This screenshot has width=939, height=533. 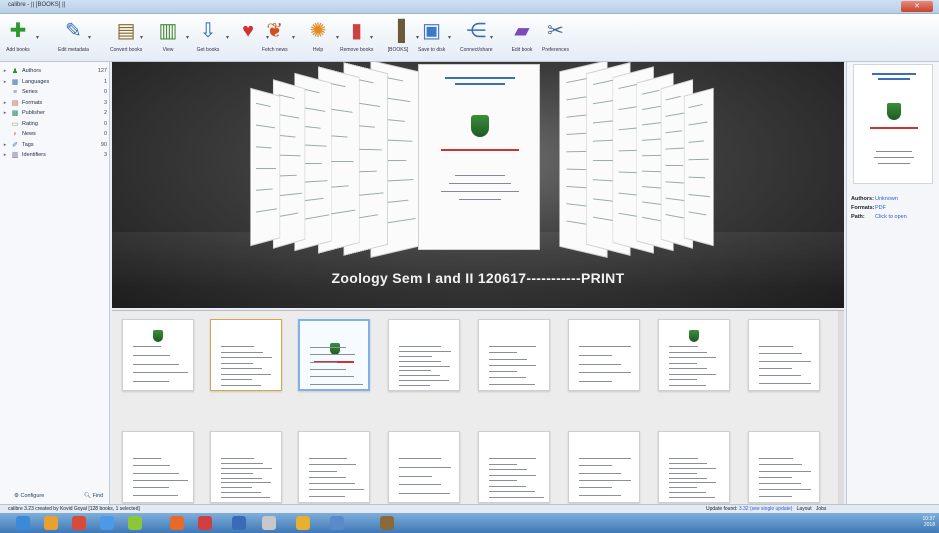 I want to click on toolbar-button-connect-share: ⋲ Connect/share, so click(x=476, y=35).